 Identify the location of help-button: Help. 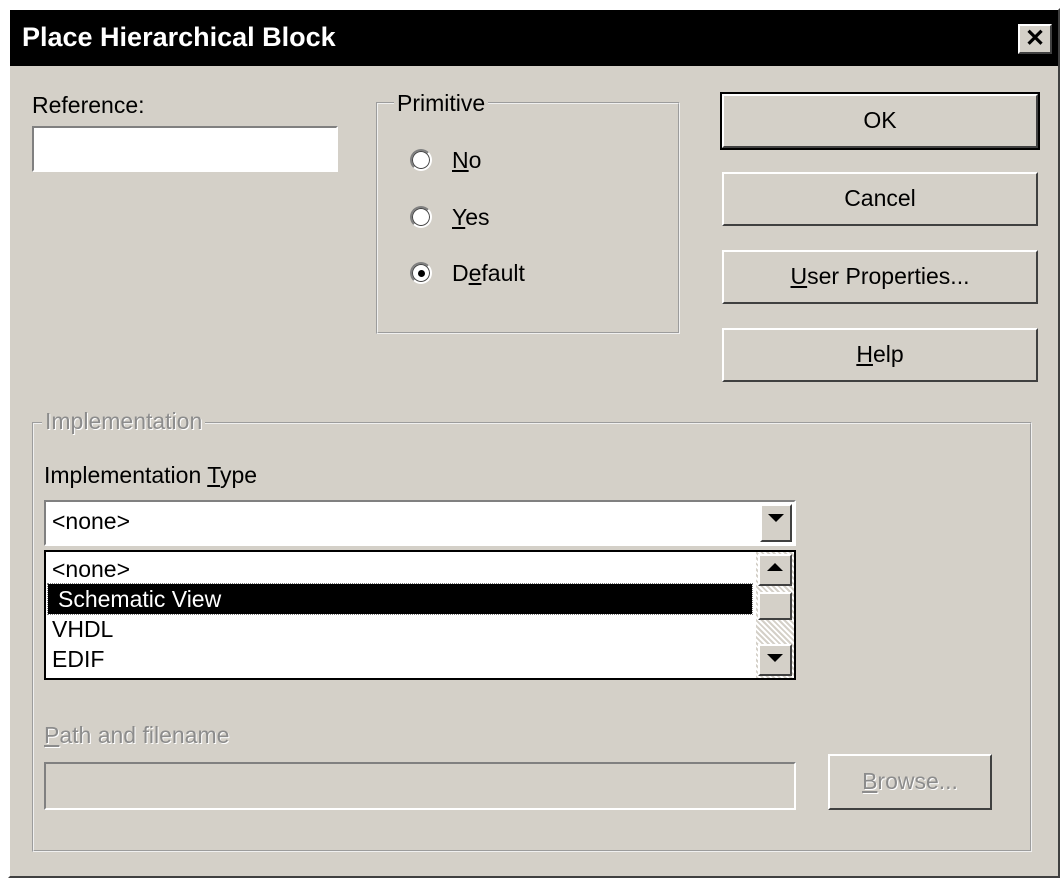
(880, 355).